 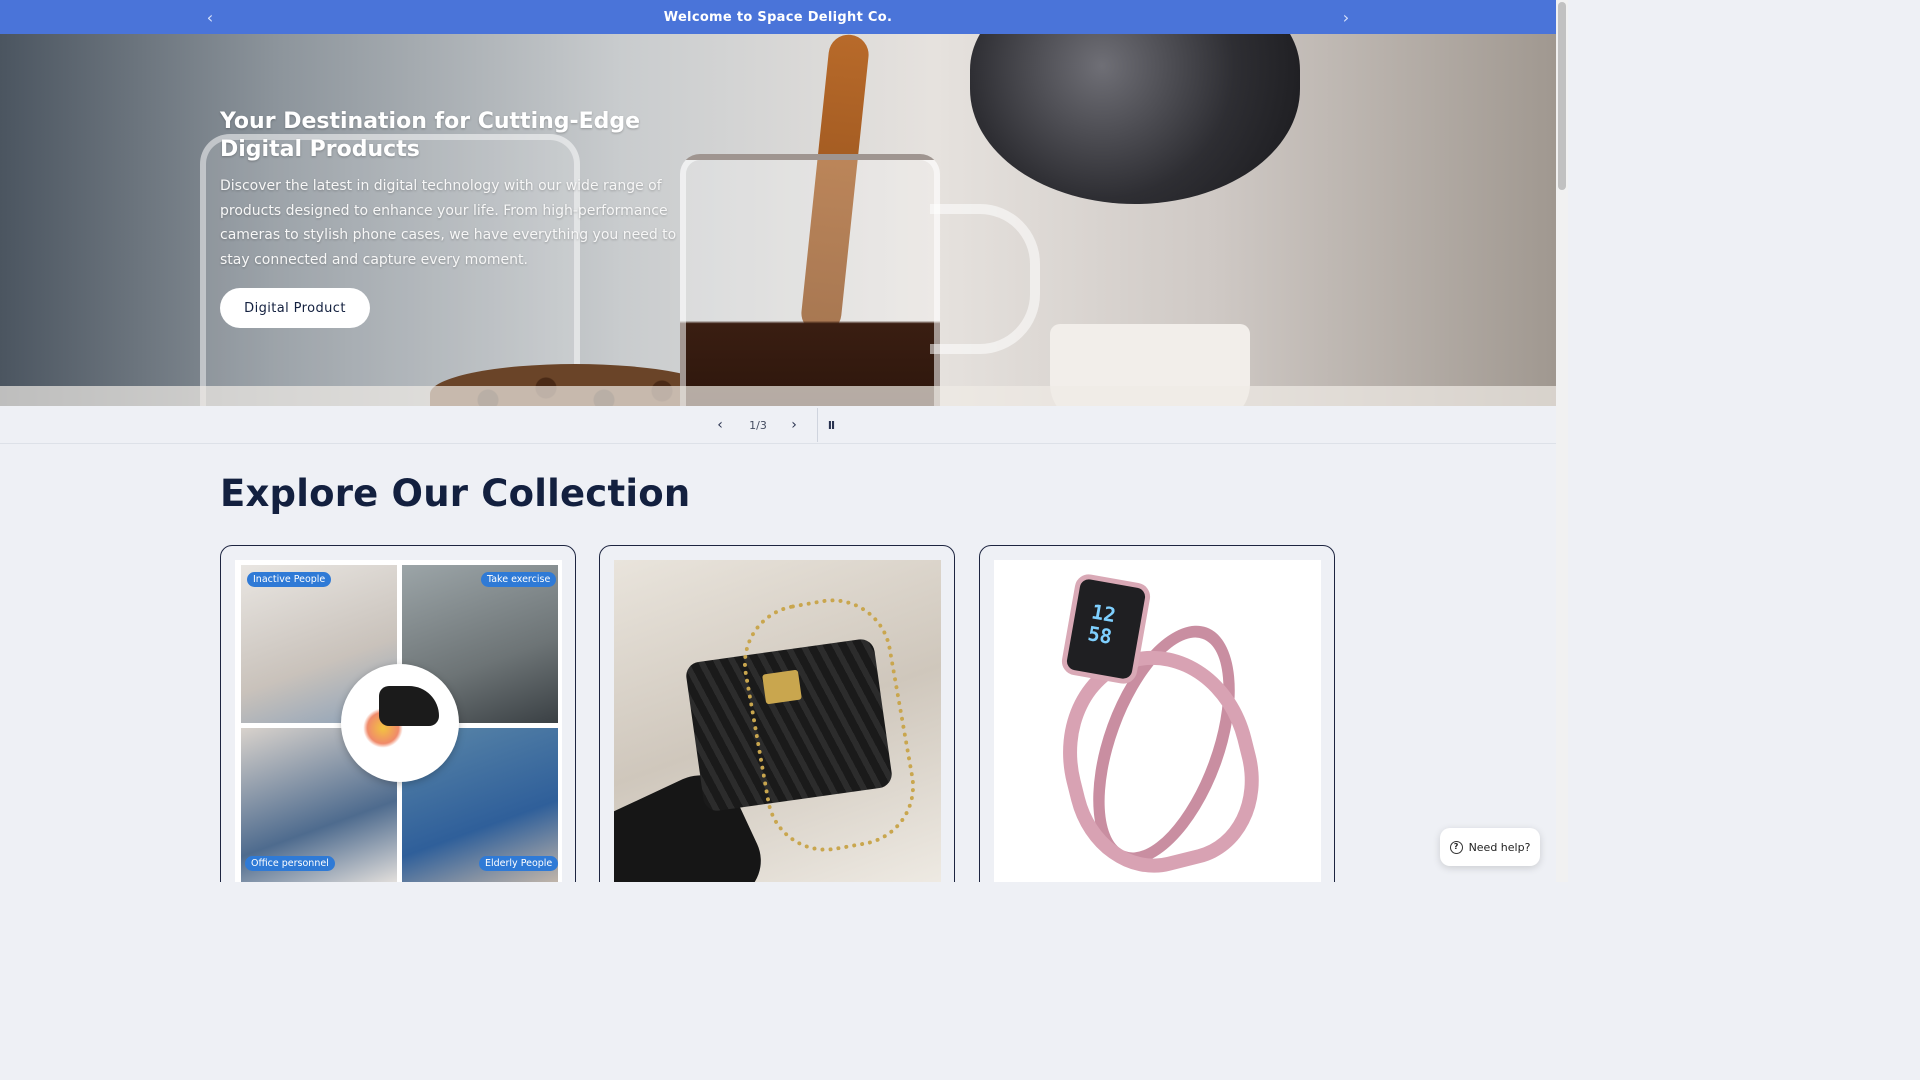 I want to click on massager-device-image, so click(x=400, y=723).